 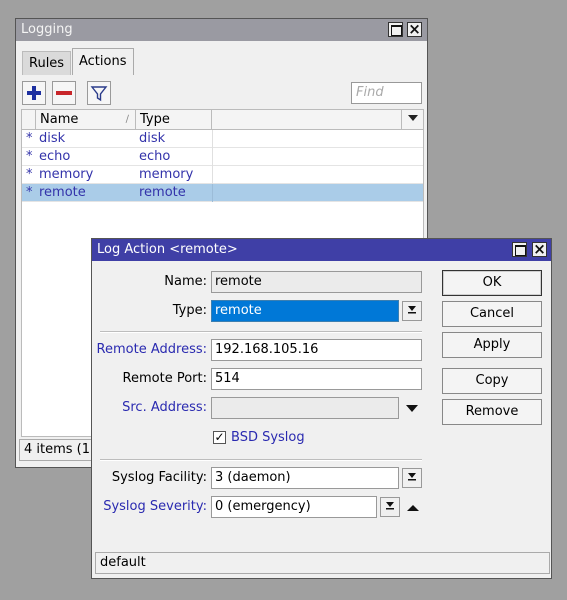 What do you see at coordinates (221, 30) in the screenshot?
I see `logging-titlebar: Logging` at bounding box center [221, 30].